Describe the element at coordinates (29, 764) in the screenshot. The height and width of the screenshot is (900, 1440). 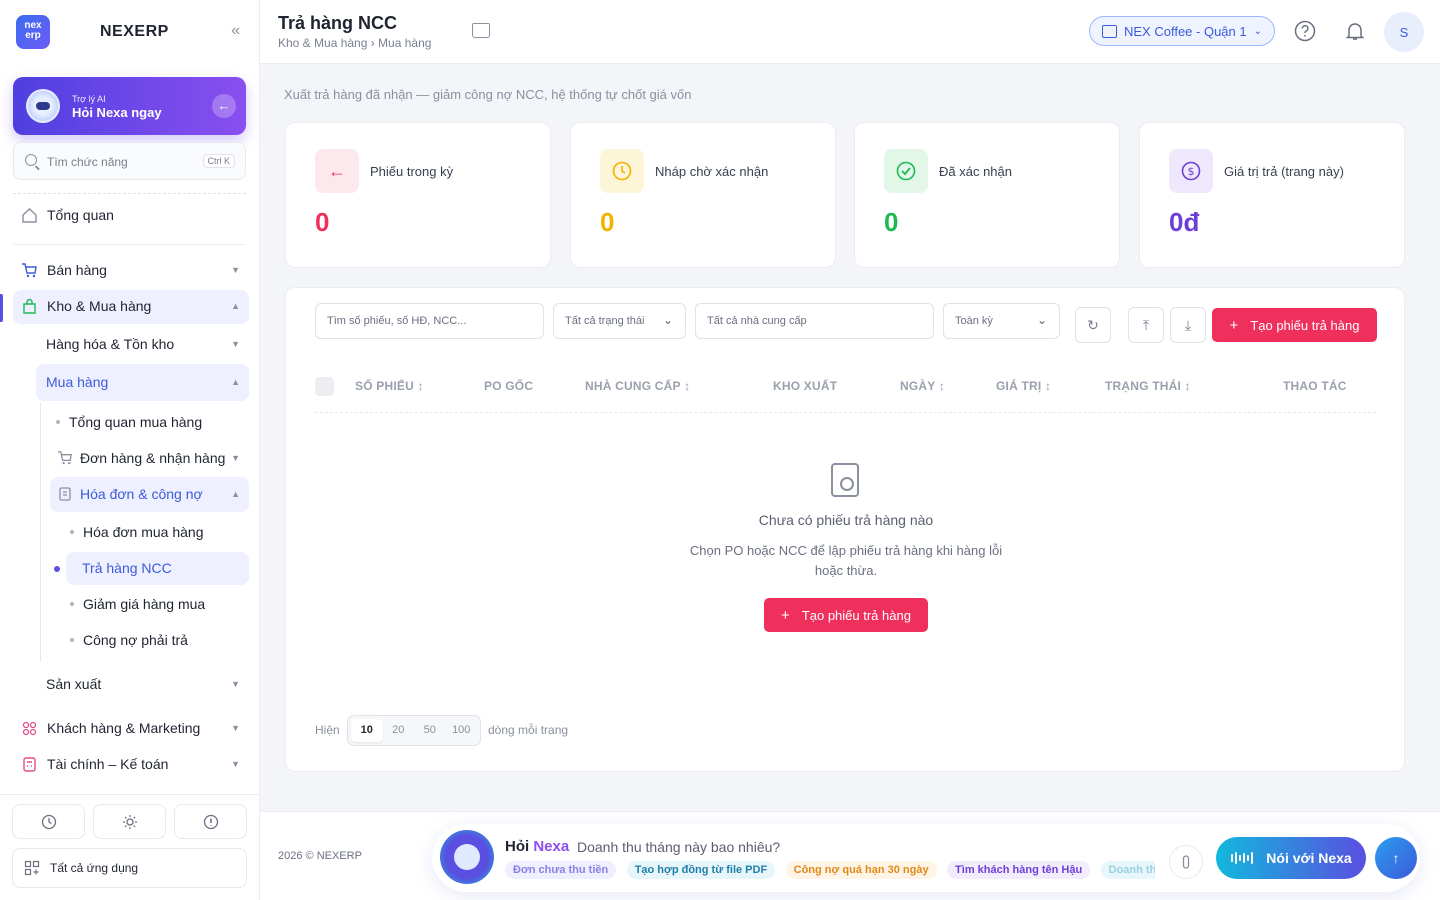
I see `calculator-icon` at that location.